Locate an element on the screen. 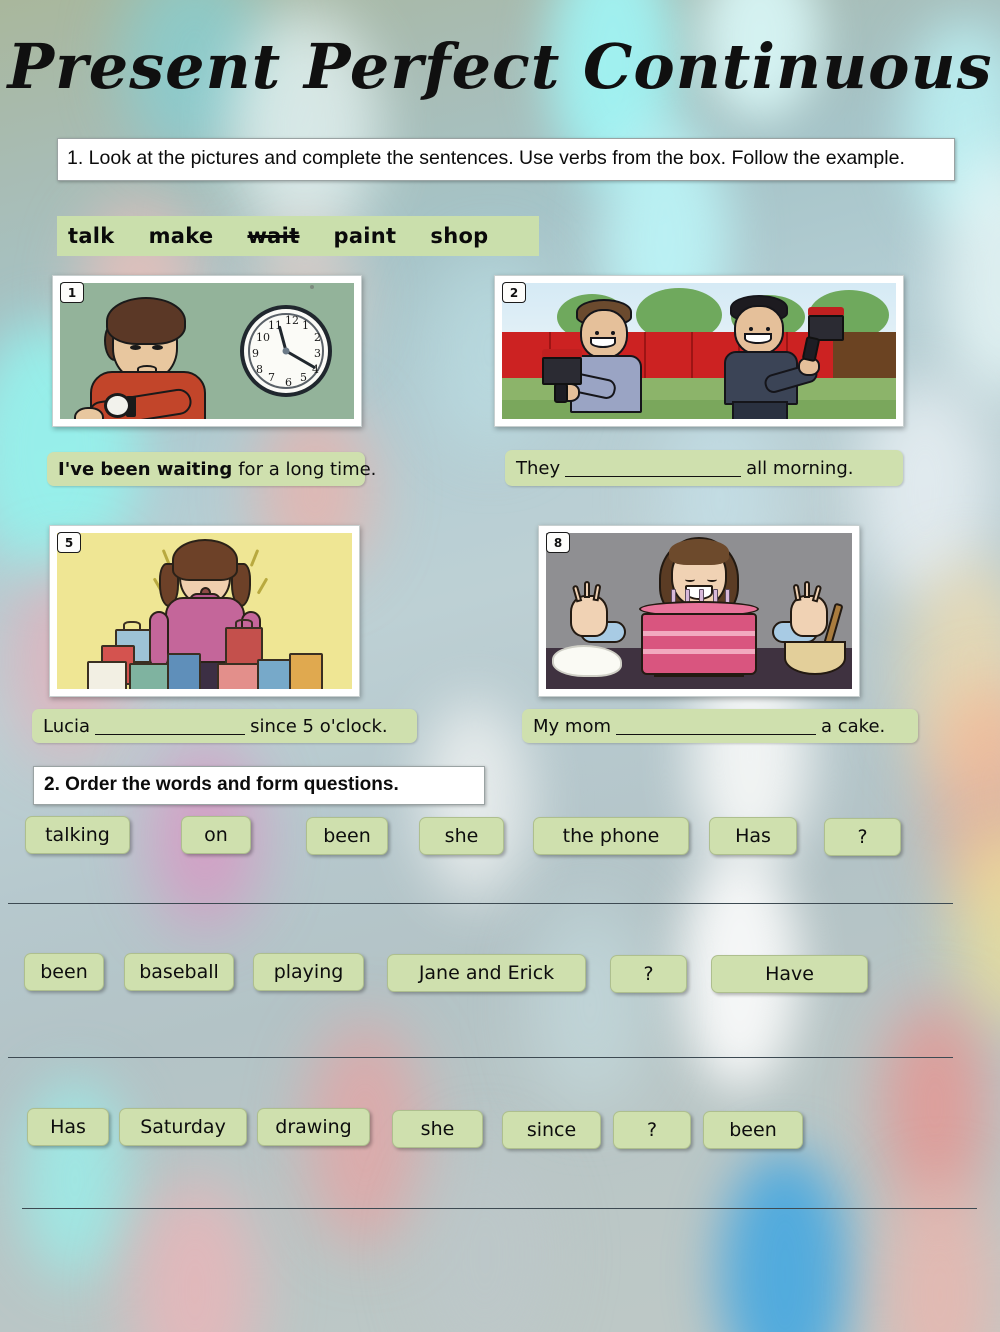 The height and width of the screenshot is (1332, 1000). scene-boy-watching-clock: 12 3 6 9 11 1 2 4 5 7 8 10 is located at coordinates (207, 351).